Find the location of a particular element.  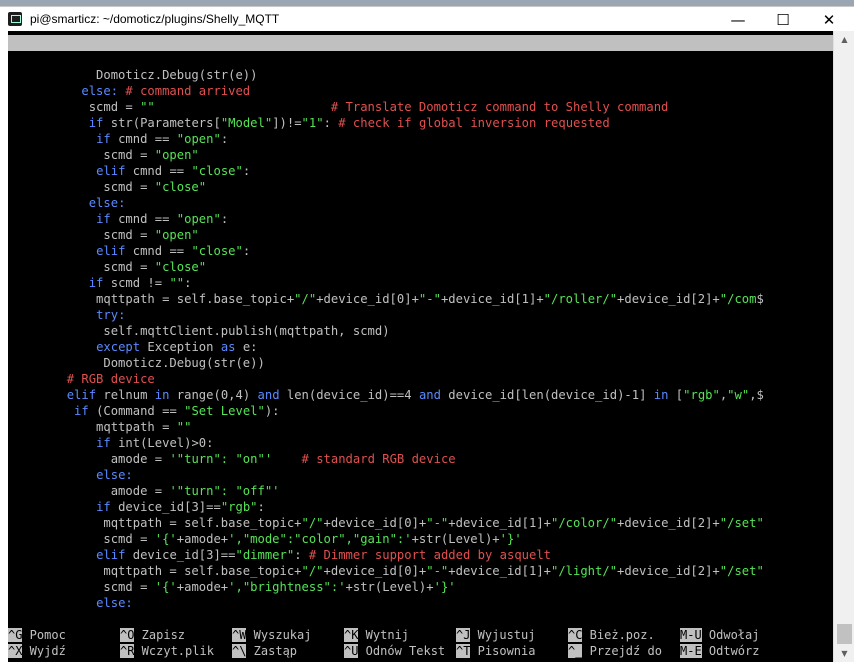

code-token: "close" is located at coordinates (180, 187).